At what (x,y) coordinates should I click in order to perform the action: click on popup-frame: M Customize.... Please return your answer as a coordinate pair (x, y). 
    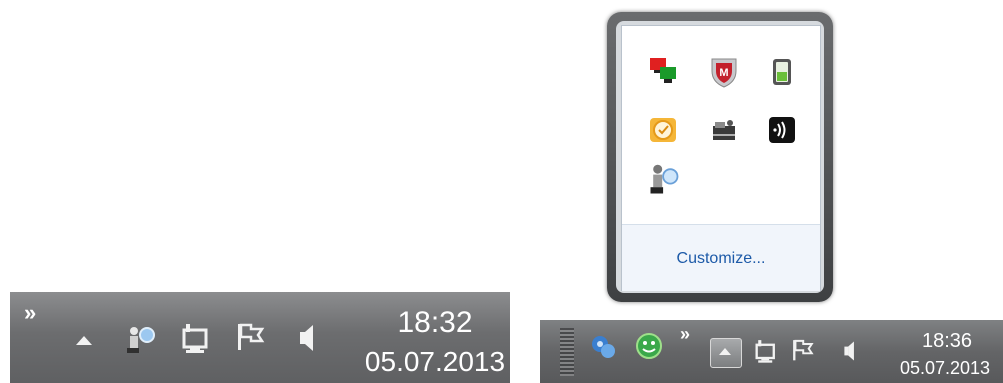
    Looking at the image, I should click on (720, 157).